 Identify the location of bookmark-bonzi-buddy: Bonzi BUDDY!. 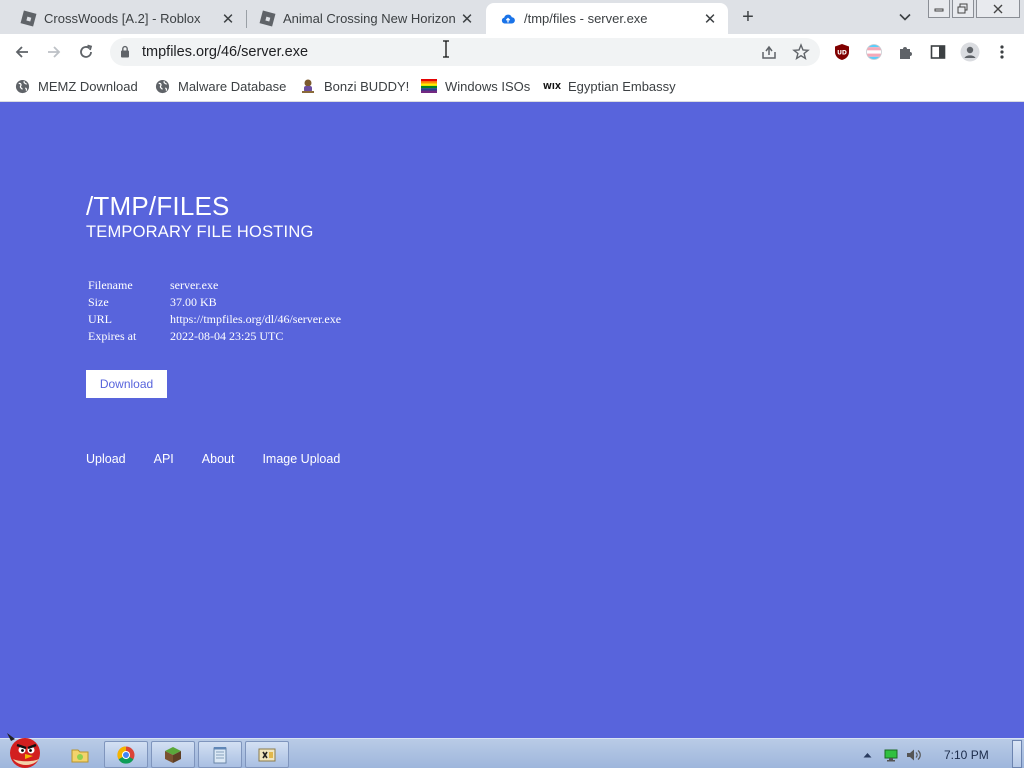
(354, 86).